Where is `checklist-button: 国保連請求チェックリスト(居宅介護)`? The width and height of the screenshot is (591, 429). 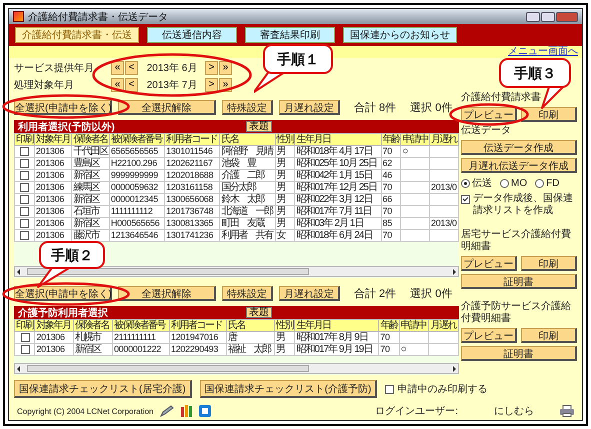
checklist-button: 国保連請求チェックリスト(居宅介護) is located at coordinates (103, 389).